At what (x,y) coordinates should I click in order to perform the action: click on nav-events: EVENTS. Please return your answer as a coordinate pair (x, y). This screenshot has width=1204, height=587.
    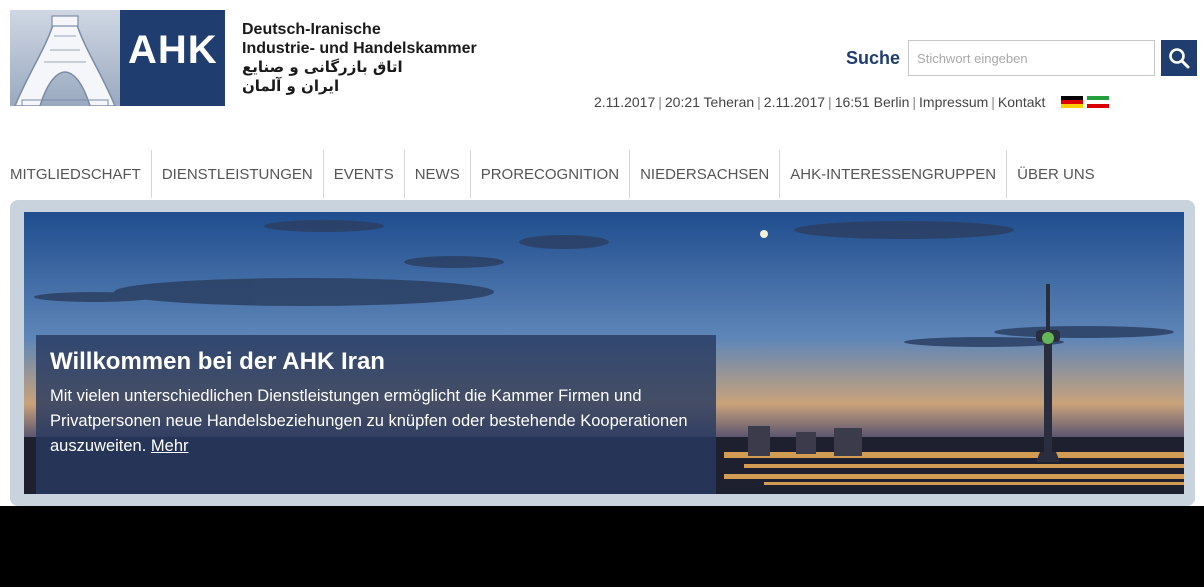
    Looking at the image, I should click on (364, 174).